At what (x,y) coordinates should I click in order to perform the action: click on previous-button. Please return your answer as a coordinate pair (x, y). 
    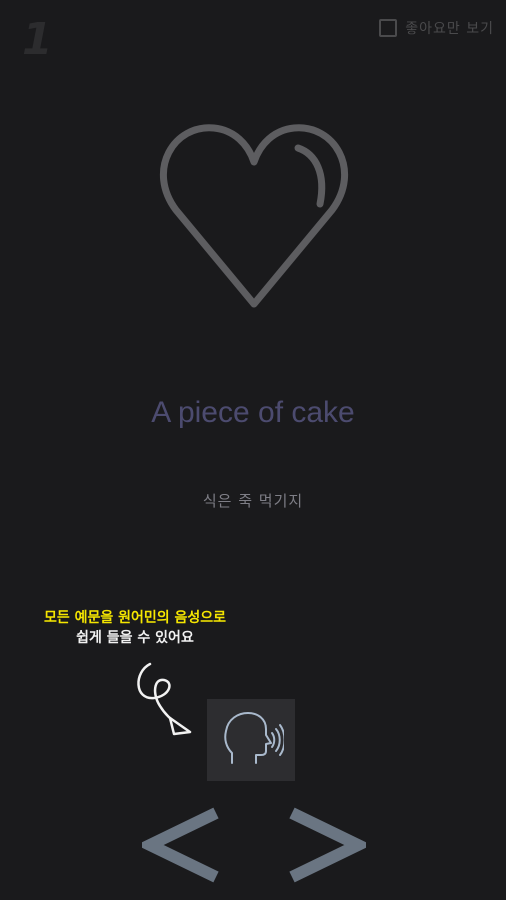
    Looking at the image, I should click on (179, 845).